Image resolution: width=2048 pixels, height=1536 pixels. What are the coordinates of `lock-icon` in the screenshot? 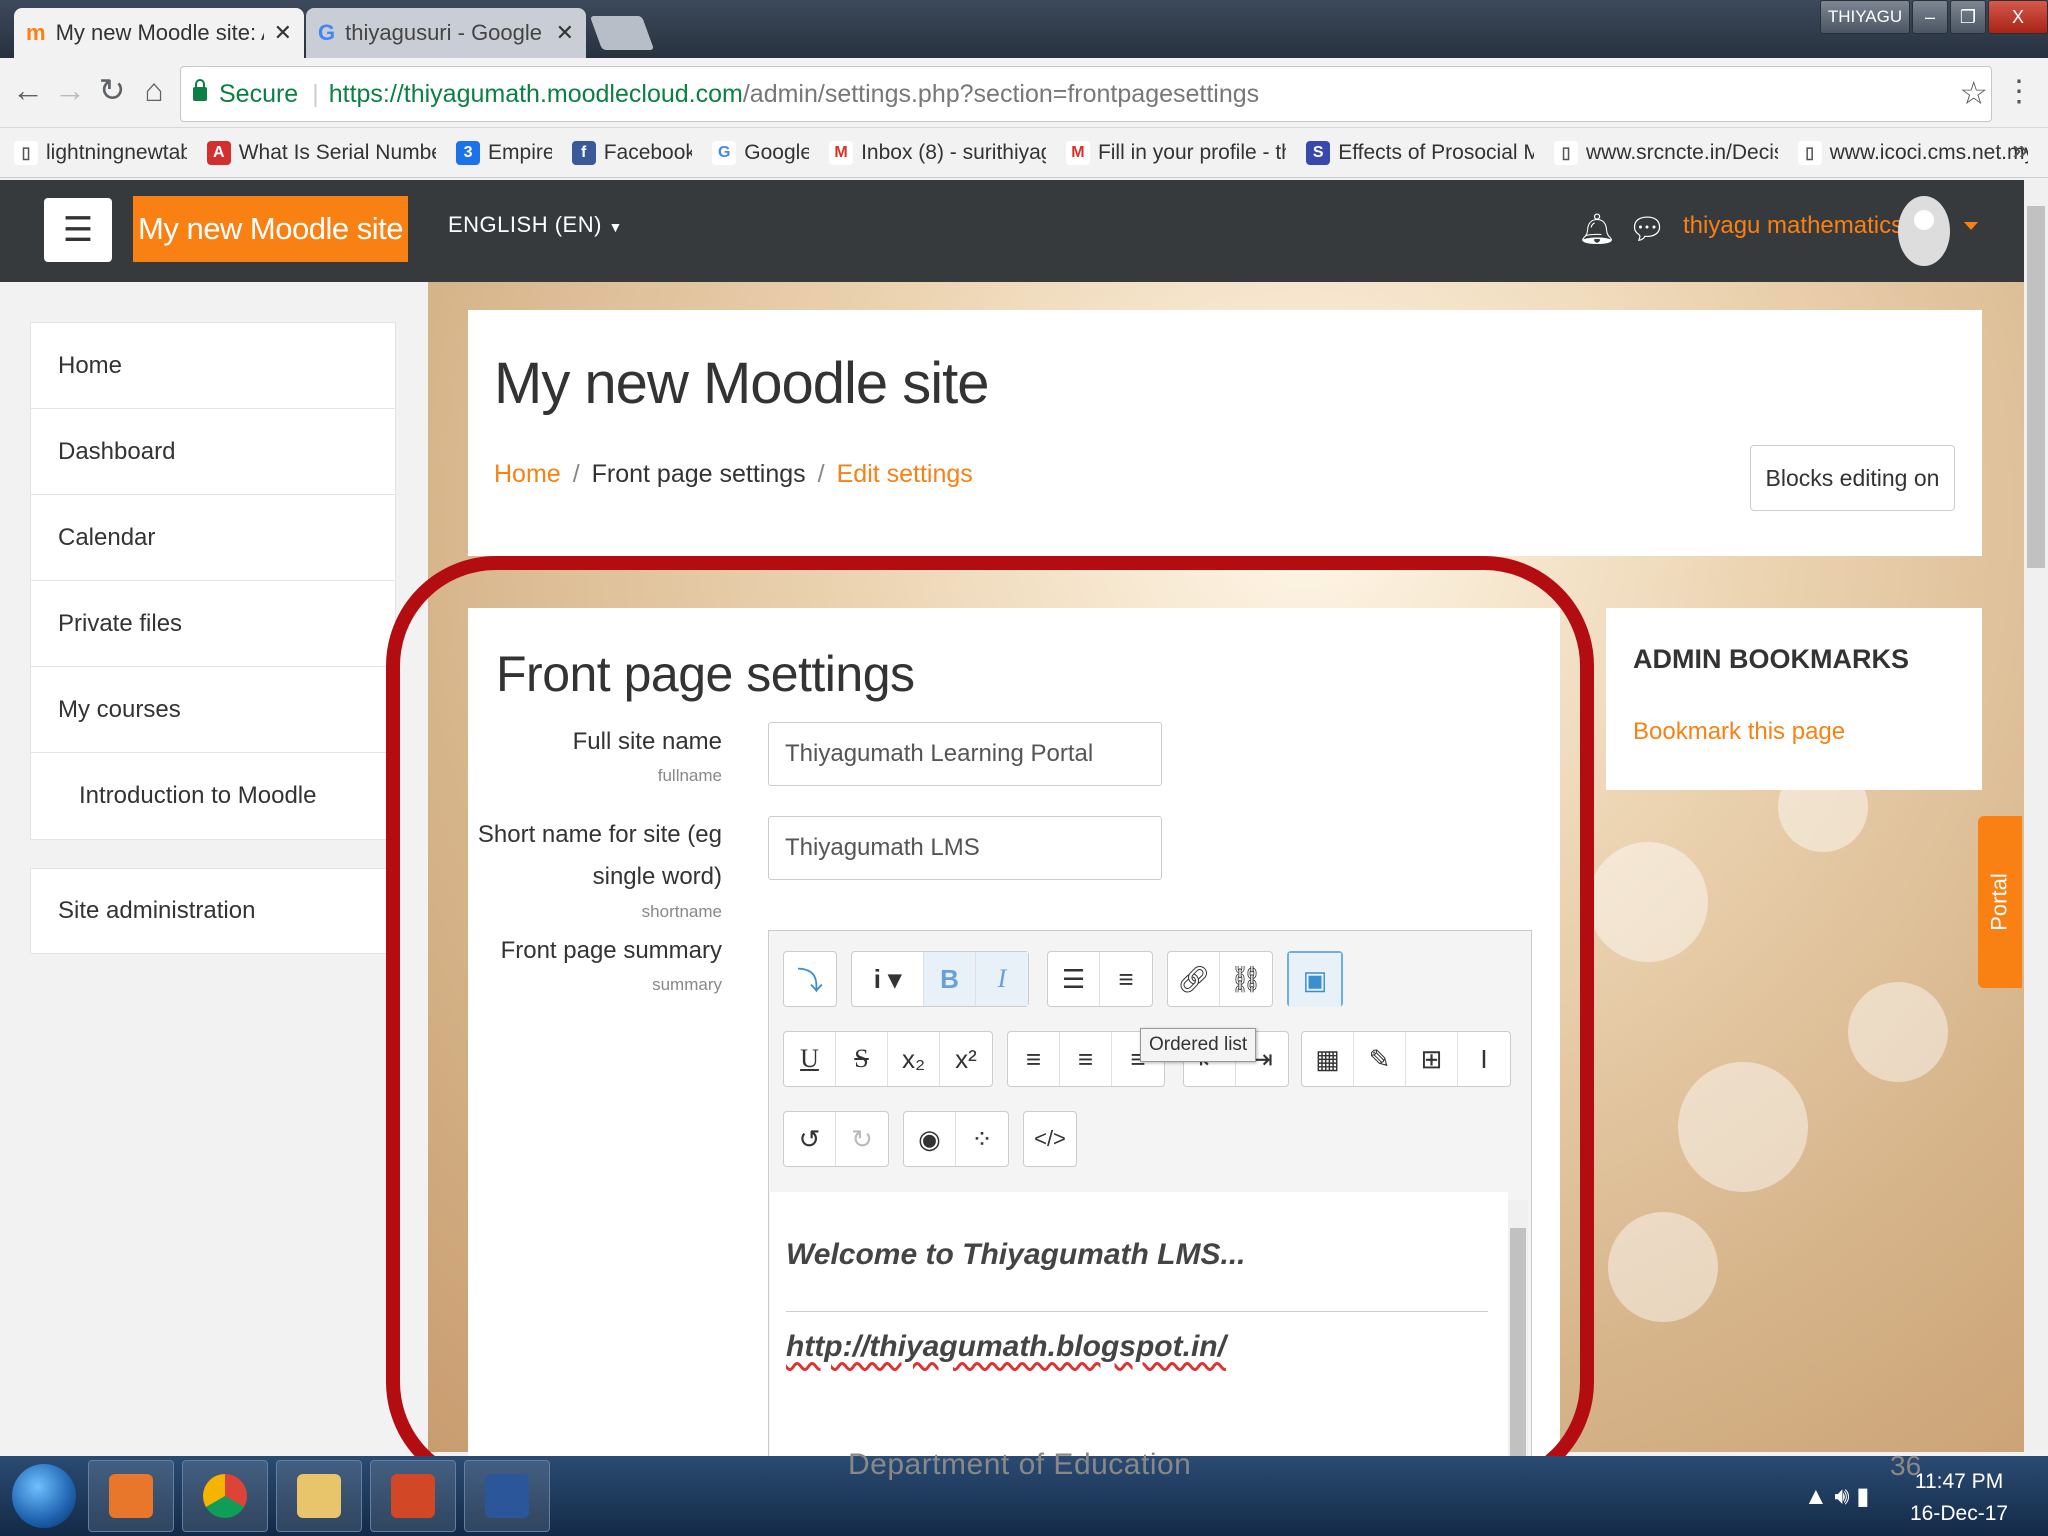 It's located at (200, 90).